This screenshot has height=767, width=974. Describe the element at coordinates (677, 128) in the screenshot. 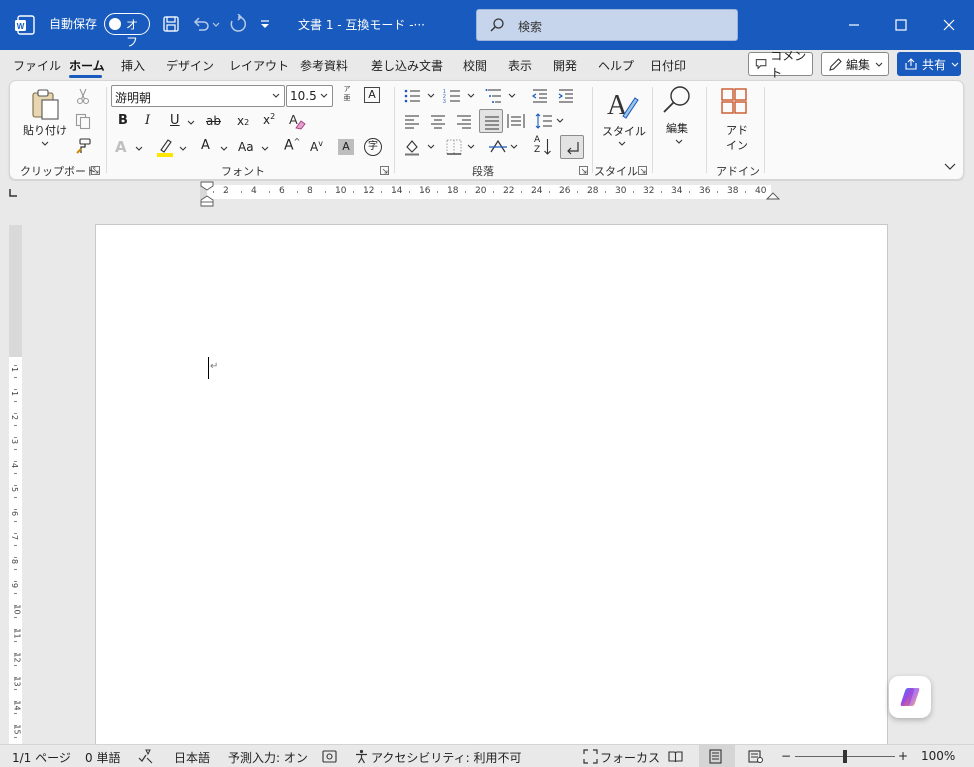

I see `editing-button-label: 編集` at that location.